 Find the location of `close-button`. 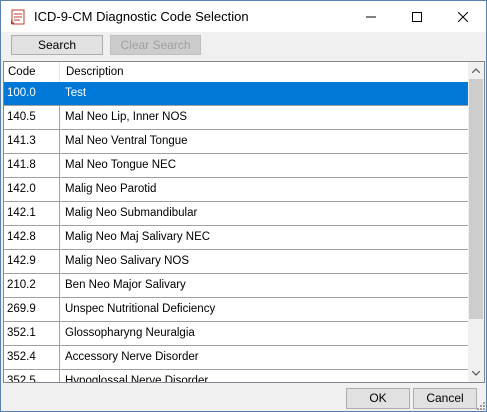

close-button is located at coordinates (463, 16).